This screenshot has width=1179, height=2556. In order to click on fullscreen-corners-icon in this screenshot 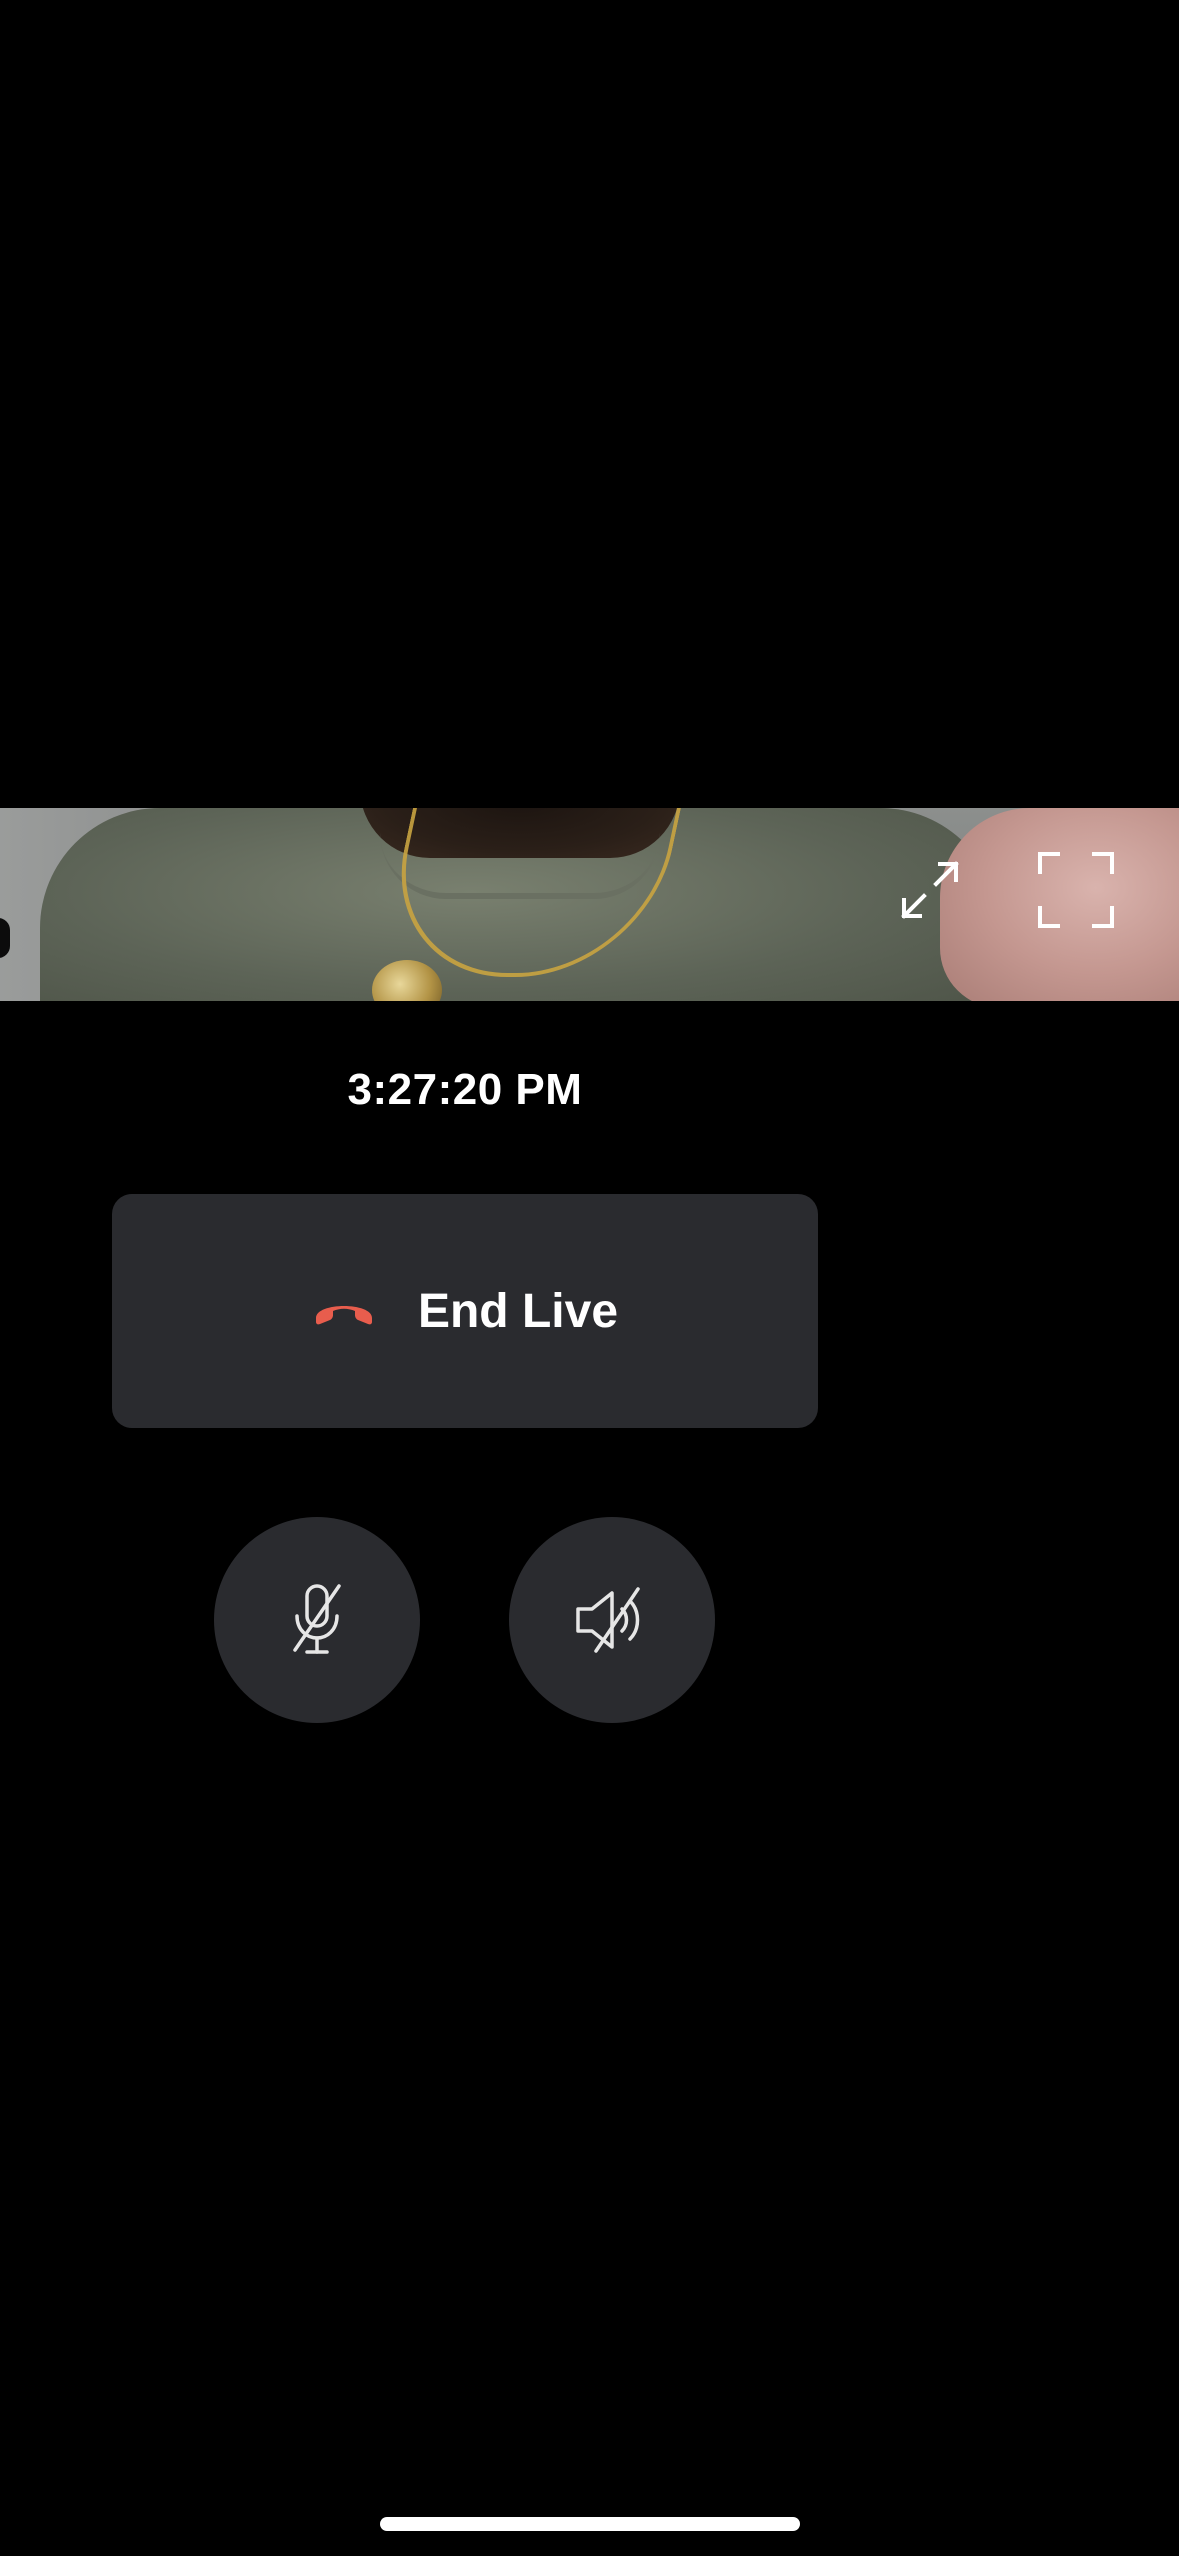, I will do `click(1076, 890)`.